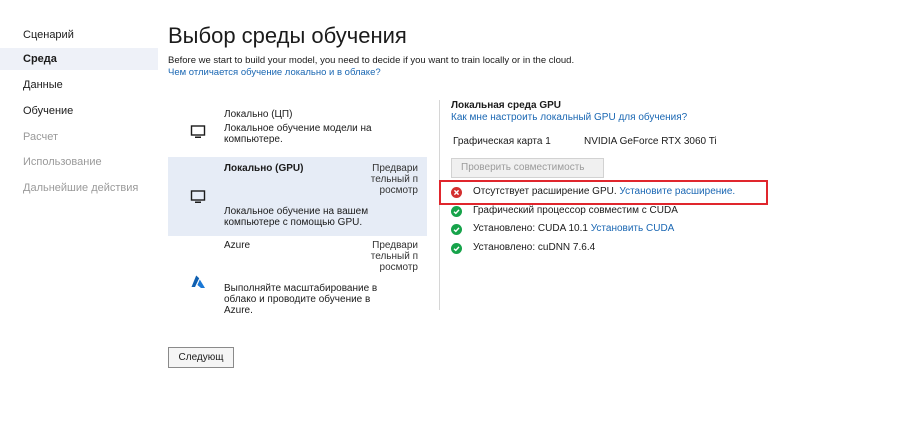 The image size is (899, 421). I want to click on panel-divider, so click(439, 205).